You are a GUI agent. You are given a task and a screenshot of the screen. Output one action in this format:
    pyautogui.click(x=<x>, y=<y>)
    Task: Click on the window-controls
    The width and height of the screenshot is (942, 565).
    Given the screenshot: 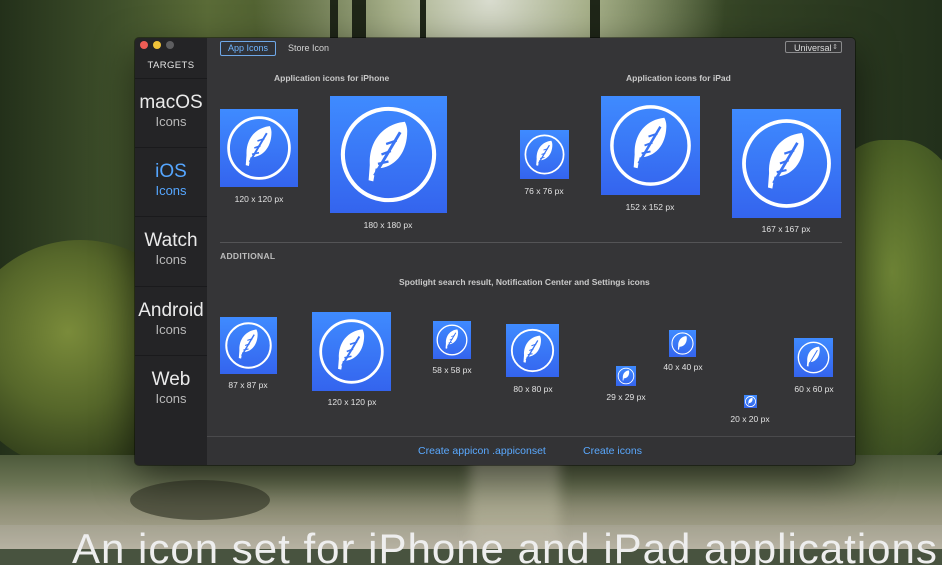 What is the action you would take?
    pyautogui.click(x=157, y=45)
    